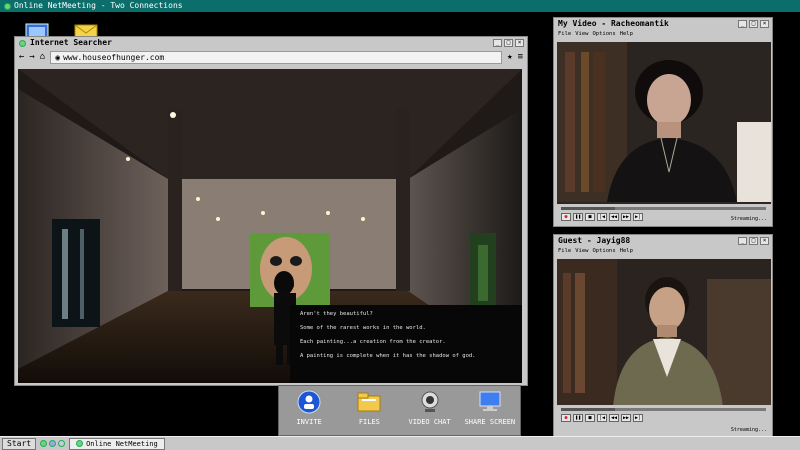 Image resolution: width=800 pixels, height=450 pixels. Describe the element at coordinates (399, 410) in the screenshot. I see `netmeeting-toolbar: INVITE FILES VIDEO CHAT SHARE SCREEN` at that location.